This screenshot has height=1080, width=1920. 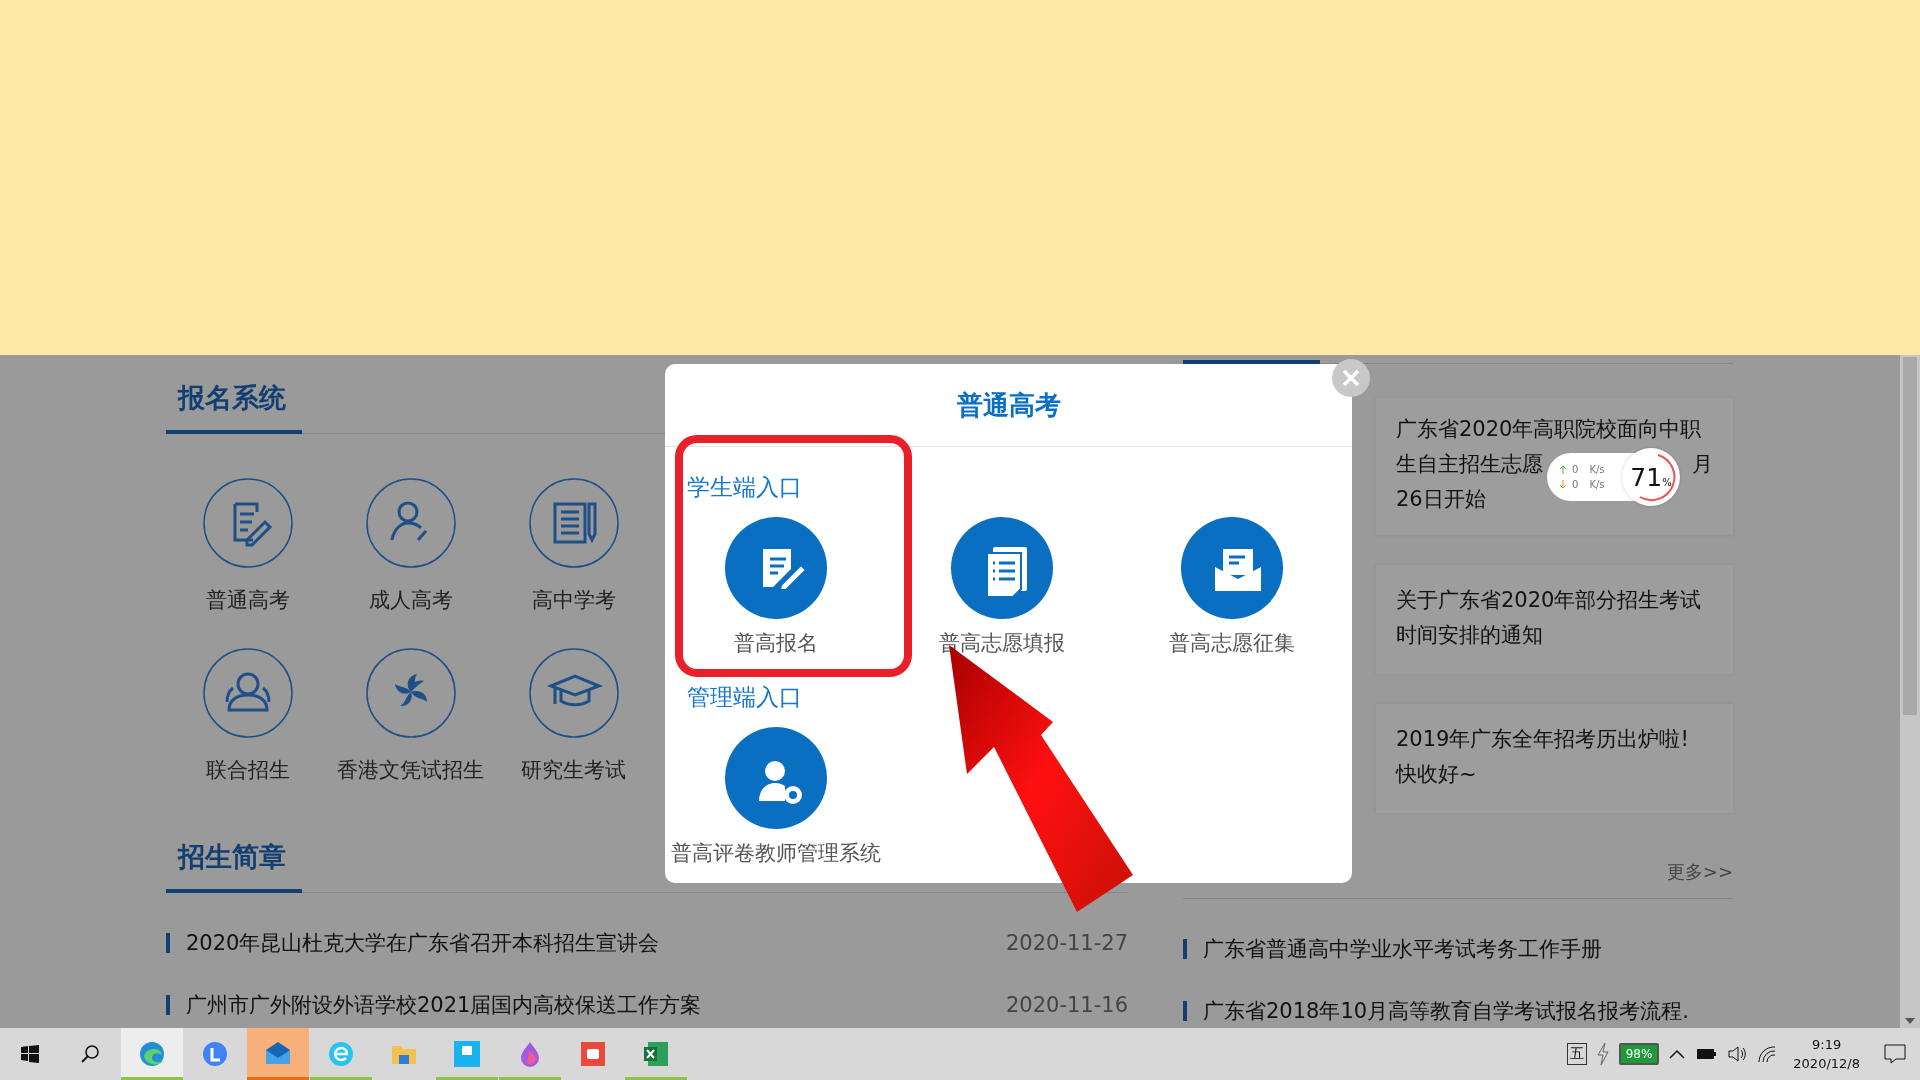 I want to click on news-link: 广东省2018年10月高等教育自学考试报名报考流程., so click(x=1446, y=1011).